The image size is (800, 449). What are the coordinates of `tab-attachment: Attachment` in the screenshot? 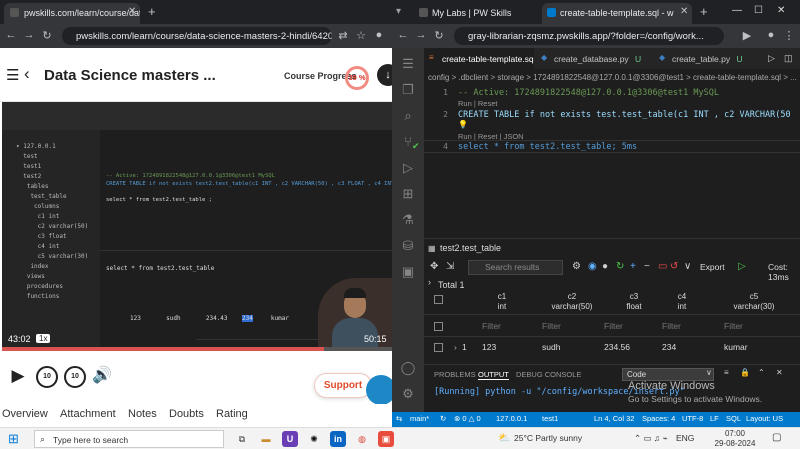 It's located at (88, 414).